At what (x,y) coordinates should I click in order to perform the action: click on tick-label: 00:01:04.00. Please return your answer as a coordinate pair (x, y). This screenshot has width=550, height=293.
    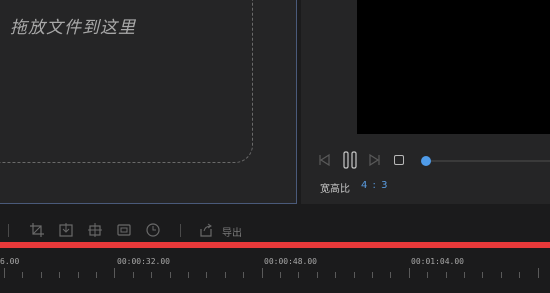
    Looking at the image, I should click on (437, 261).